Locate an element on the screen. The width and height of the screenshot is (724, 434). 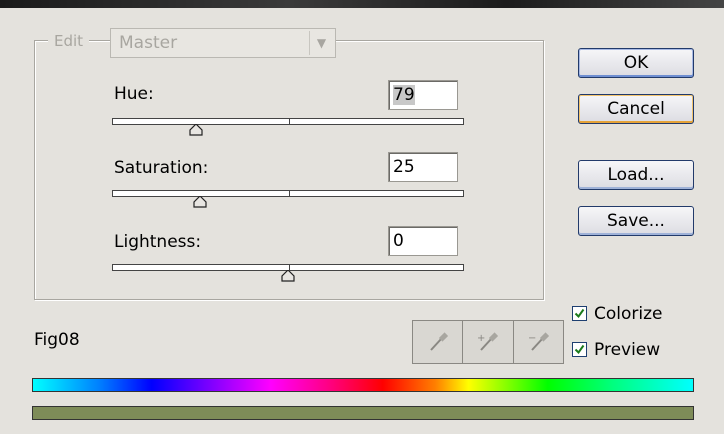
edit-channel-value: Master is located at coordinates (148, 43).